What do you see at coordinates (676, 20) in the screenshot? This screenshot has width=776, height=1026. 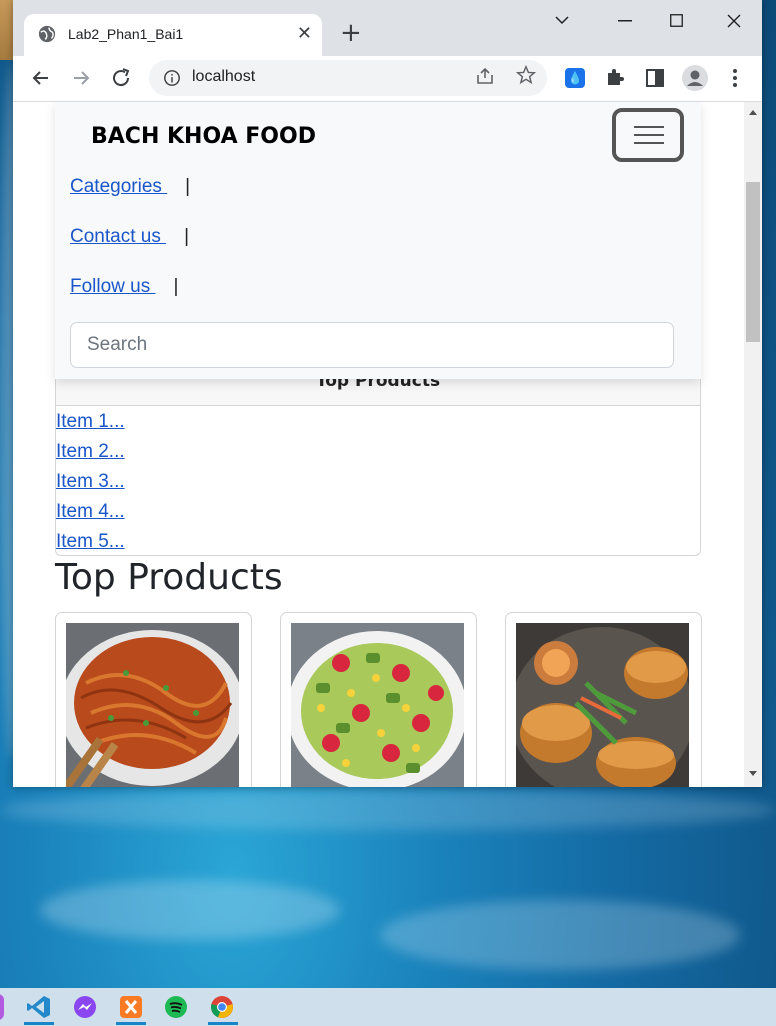 I see `maximize-icon` at bounding box center [676, 20].